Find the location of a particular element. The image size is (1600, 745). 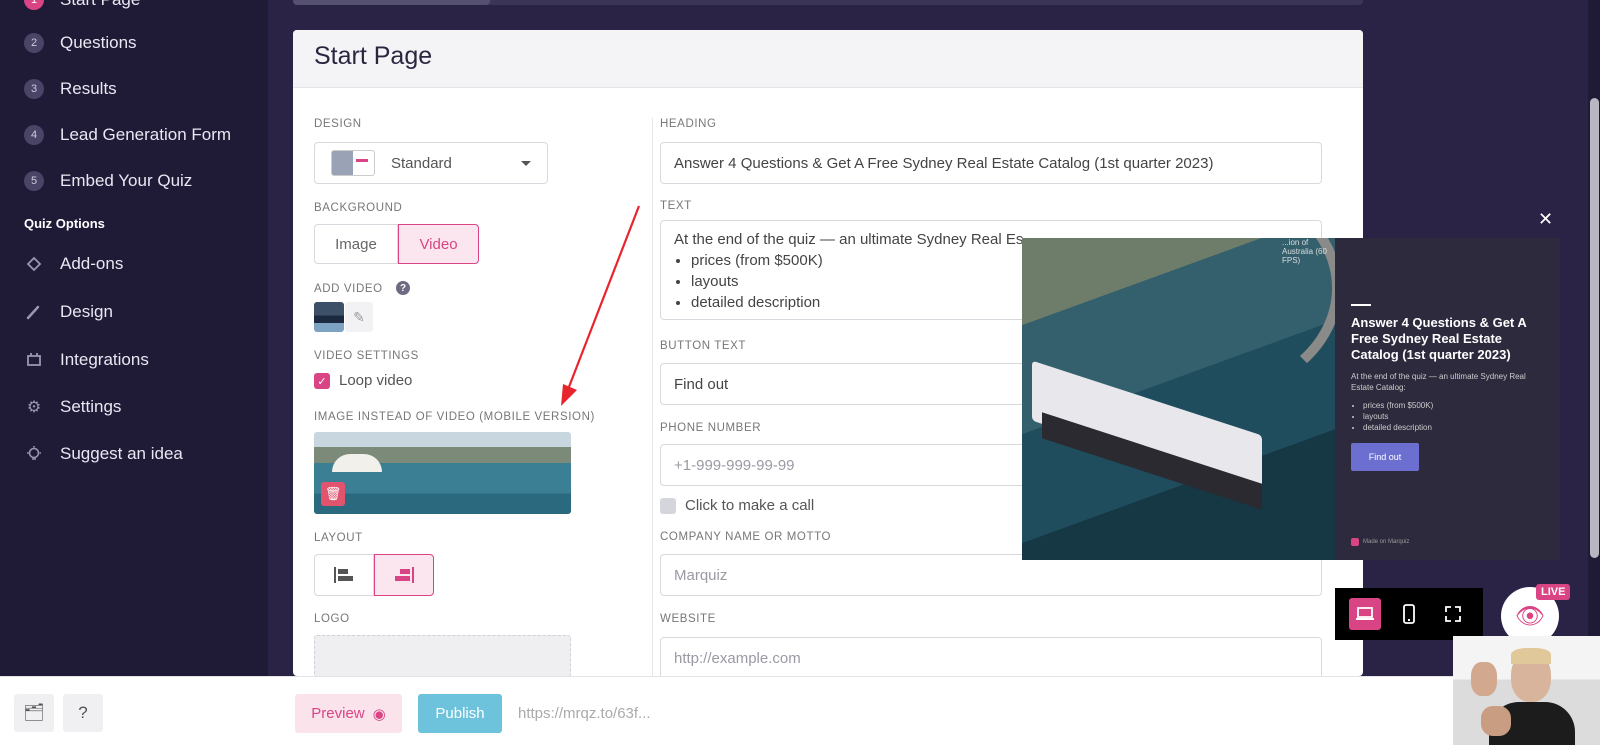

logo-upload-area is located at coordinates (442, 655).